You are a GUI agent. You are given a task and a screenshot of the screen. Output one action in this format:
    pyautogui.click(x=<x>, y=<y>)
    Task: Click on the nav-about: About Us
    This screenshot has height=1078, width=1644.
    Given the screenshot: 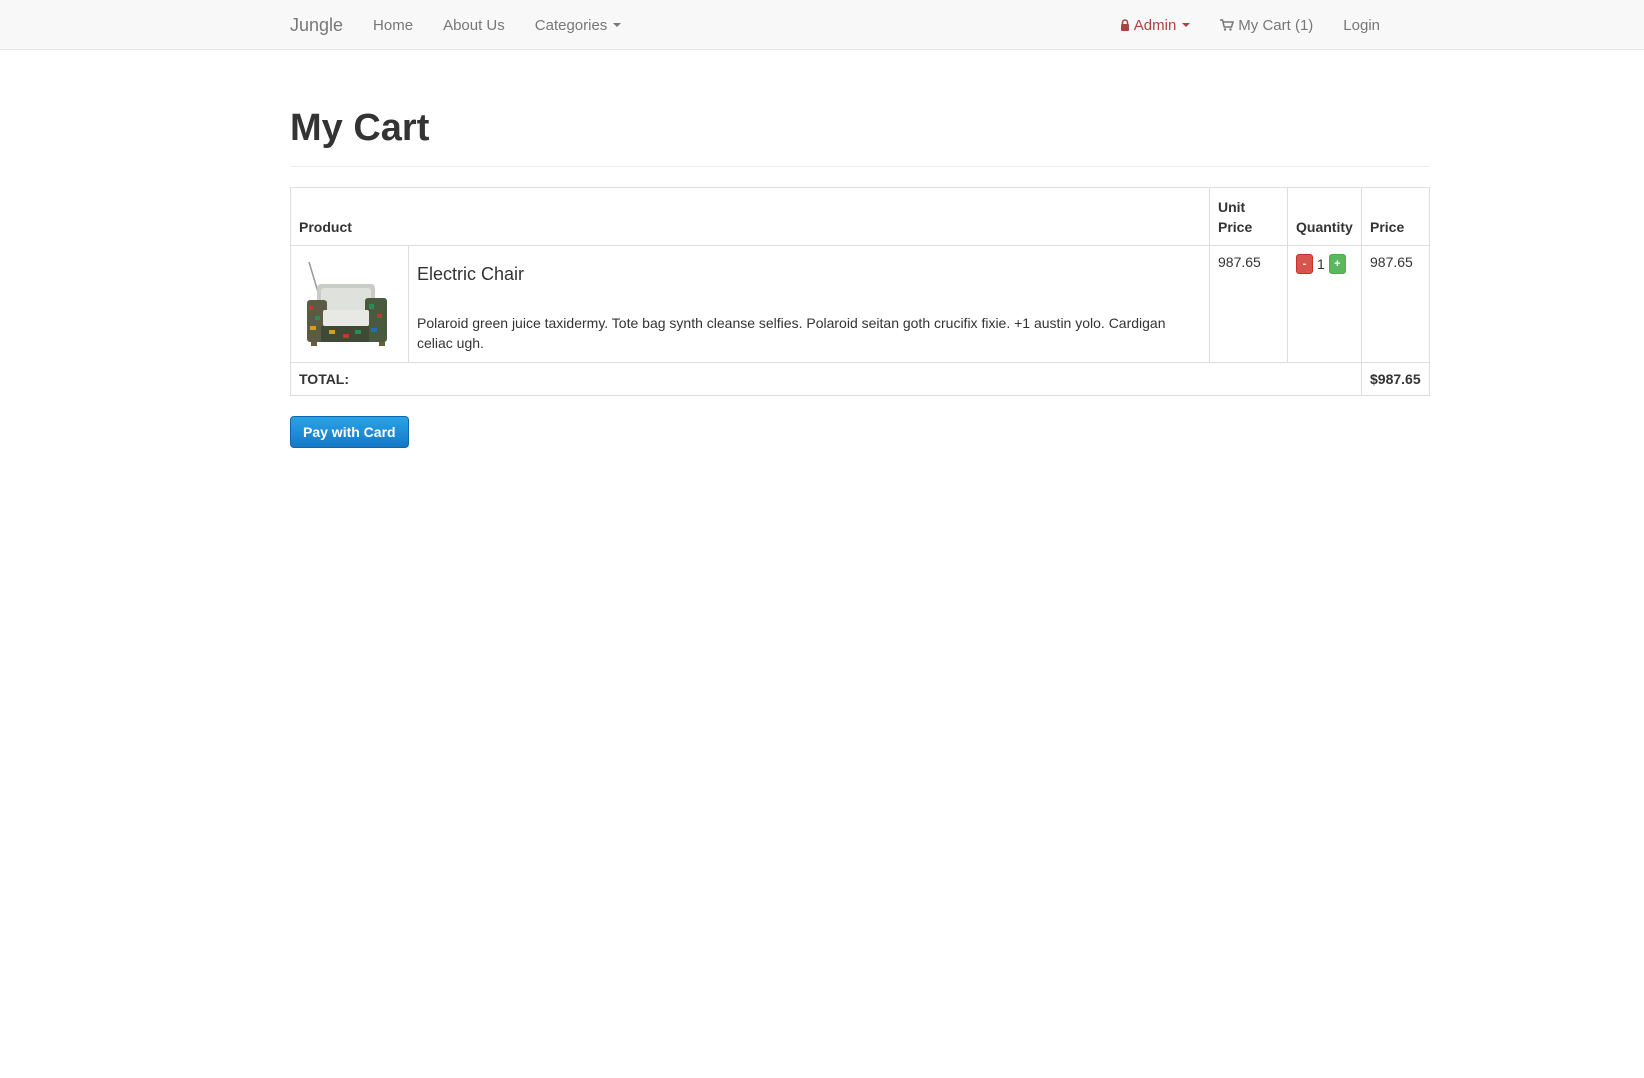 What is the action you would take?
    pyautogui.click(x=474, y=25)
    